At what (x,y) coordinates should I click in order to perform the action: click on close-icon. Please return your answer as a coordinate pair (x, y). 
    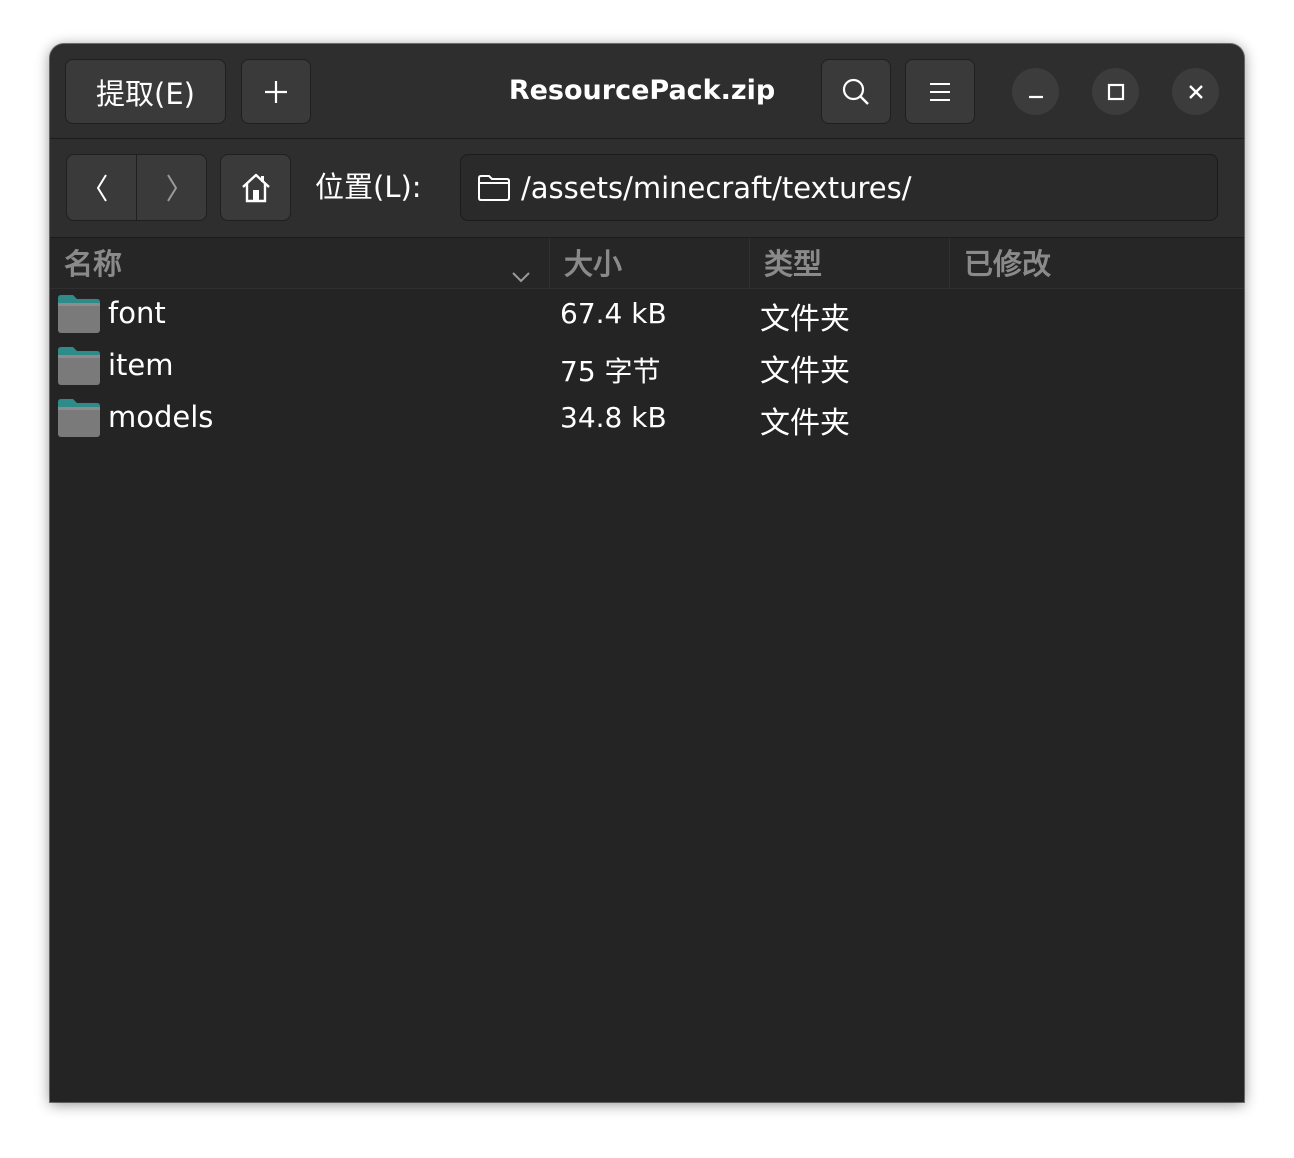
    Looking at the image, I should click on (1196, 92).